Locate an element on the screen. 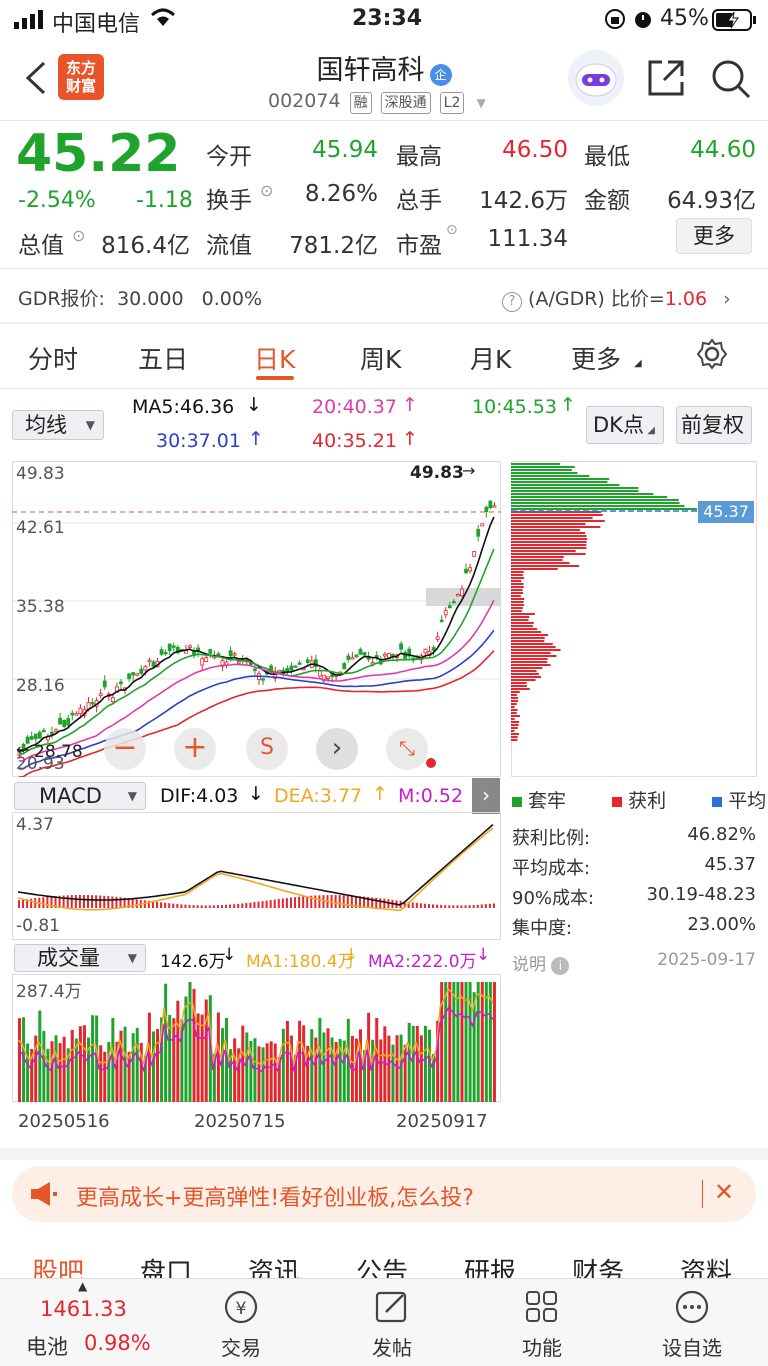  more-button: 更多 is located at coordinates (714, 236).